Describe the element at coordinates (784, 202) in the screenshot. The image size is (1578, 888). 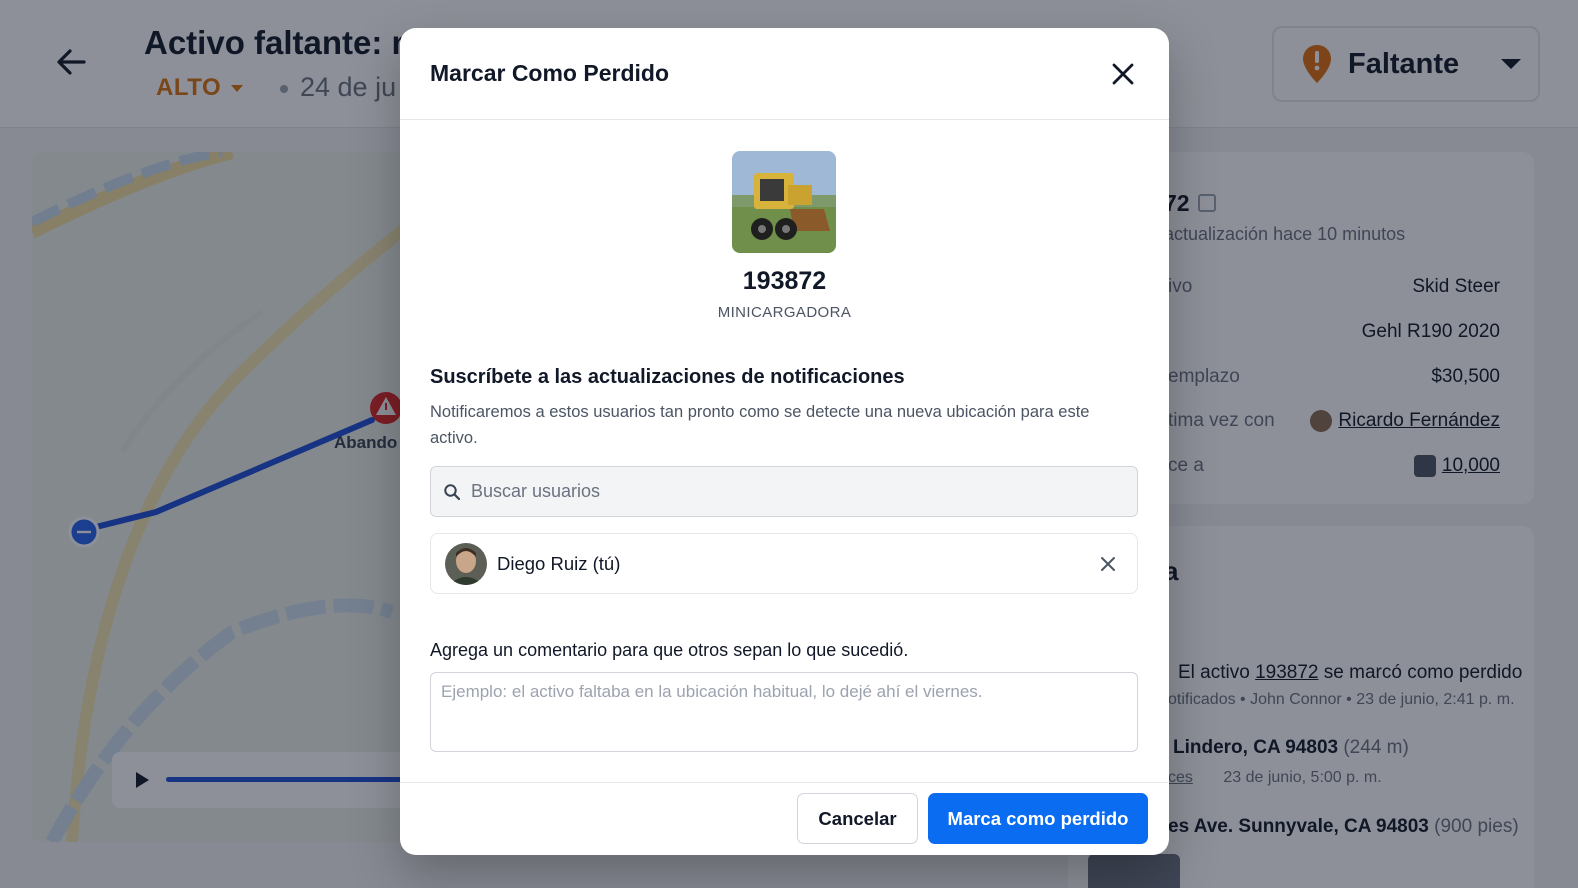
I see `asset-photo` at that location.